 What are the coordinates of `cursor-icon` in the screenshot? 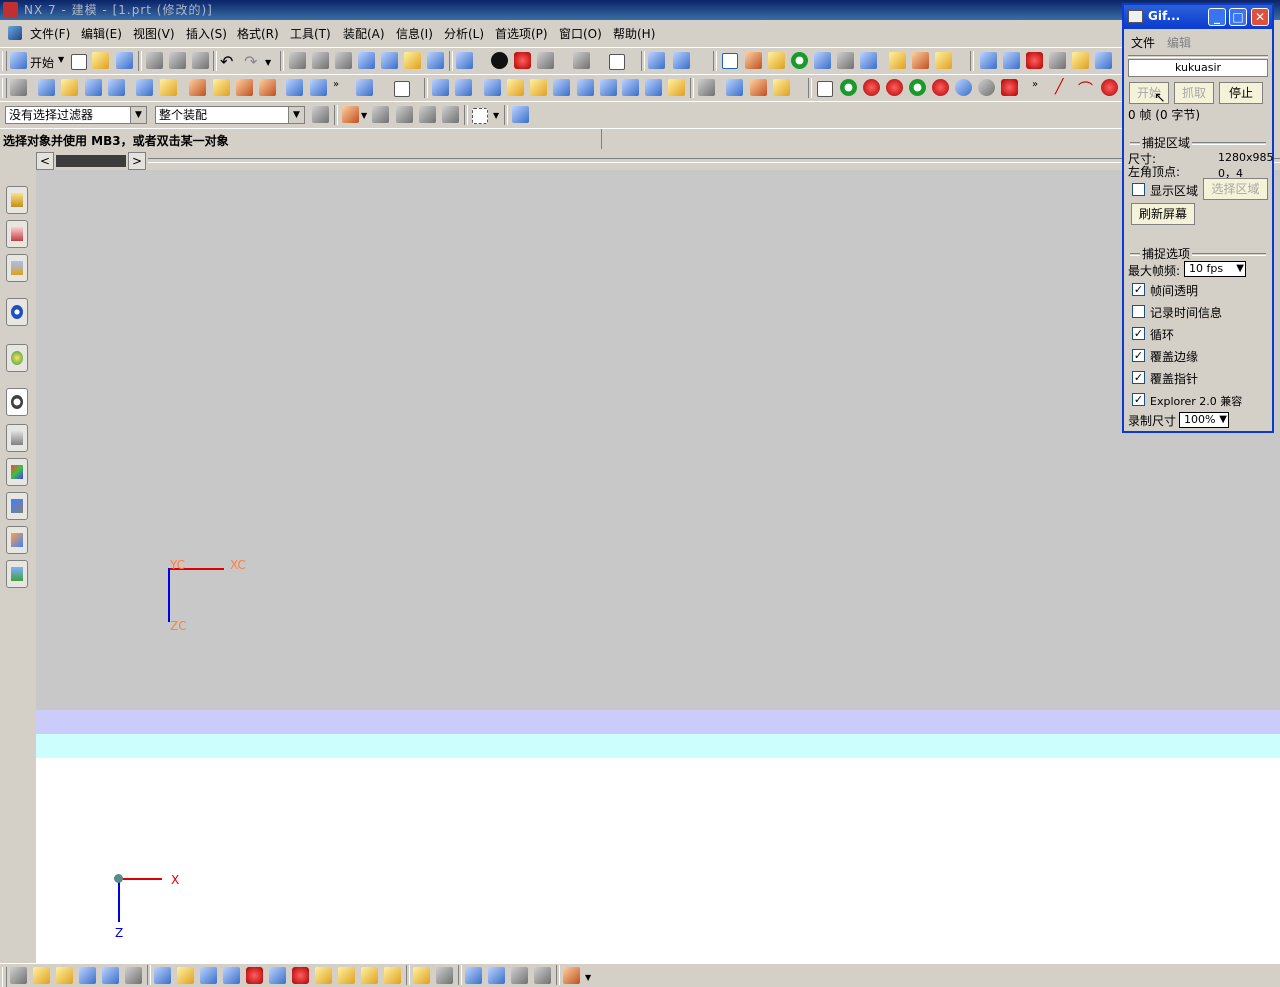 It's located at (845, 60).